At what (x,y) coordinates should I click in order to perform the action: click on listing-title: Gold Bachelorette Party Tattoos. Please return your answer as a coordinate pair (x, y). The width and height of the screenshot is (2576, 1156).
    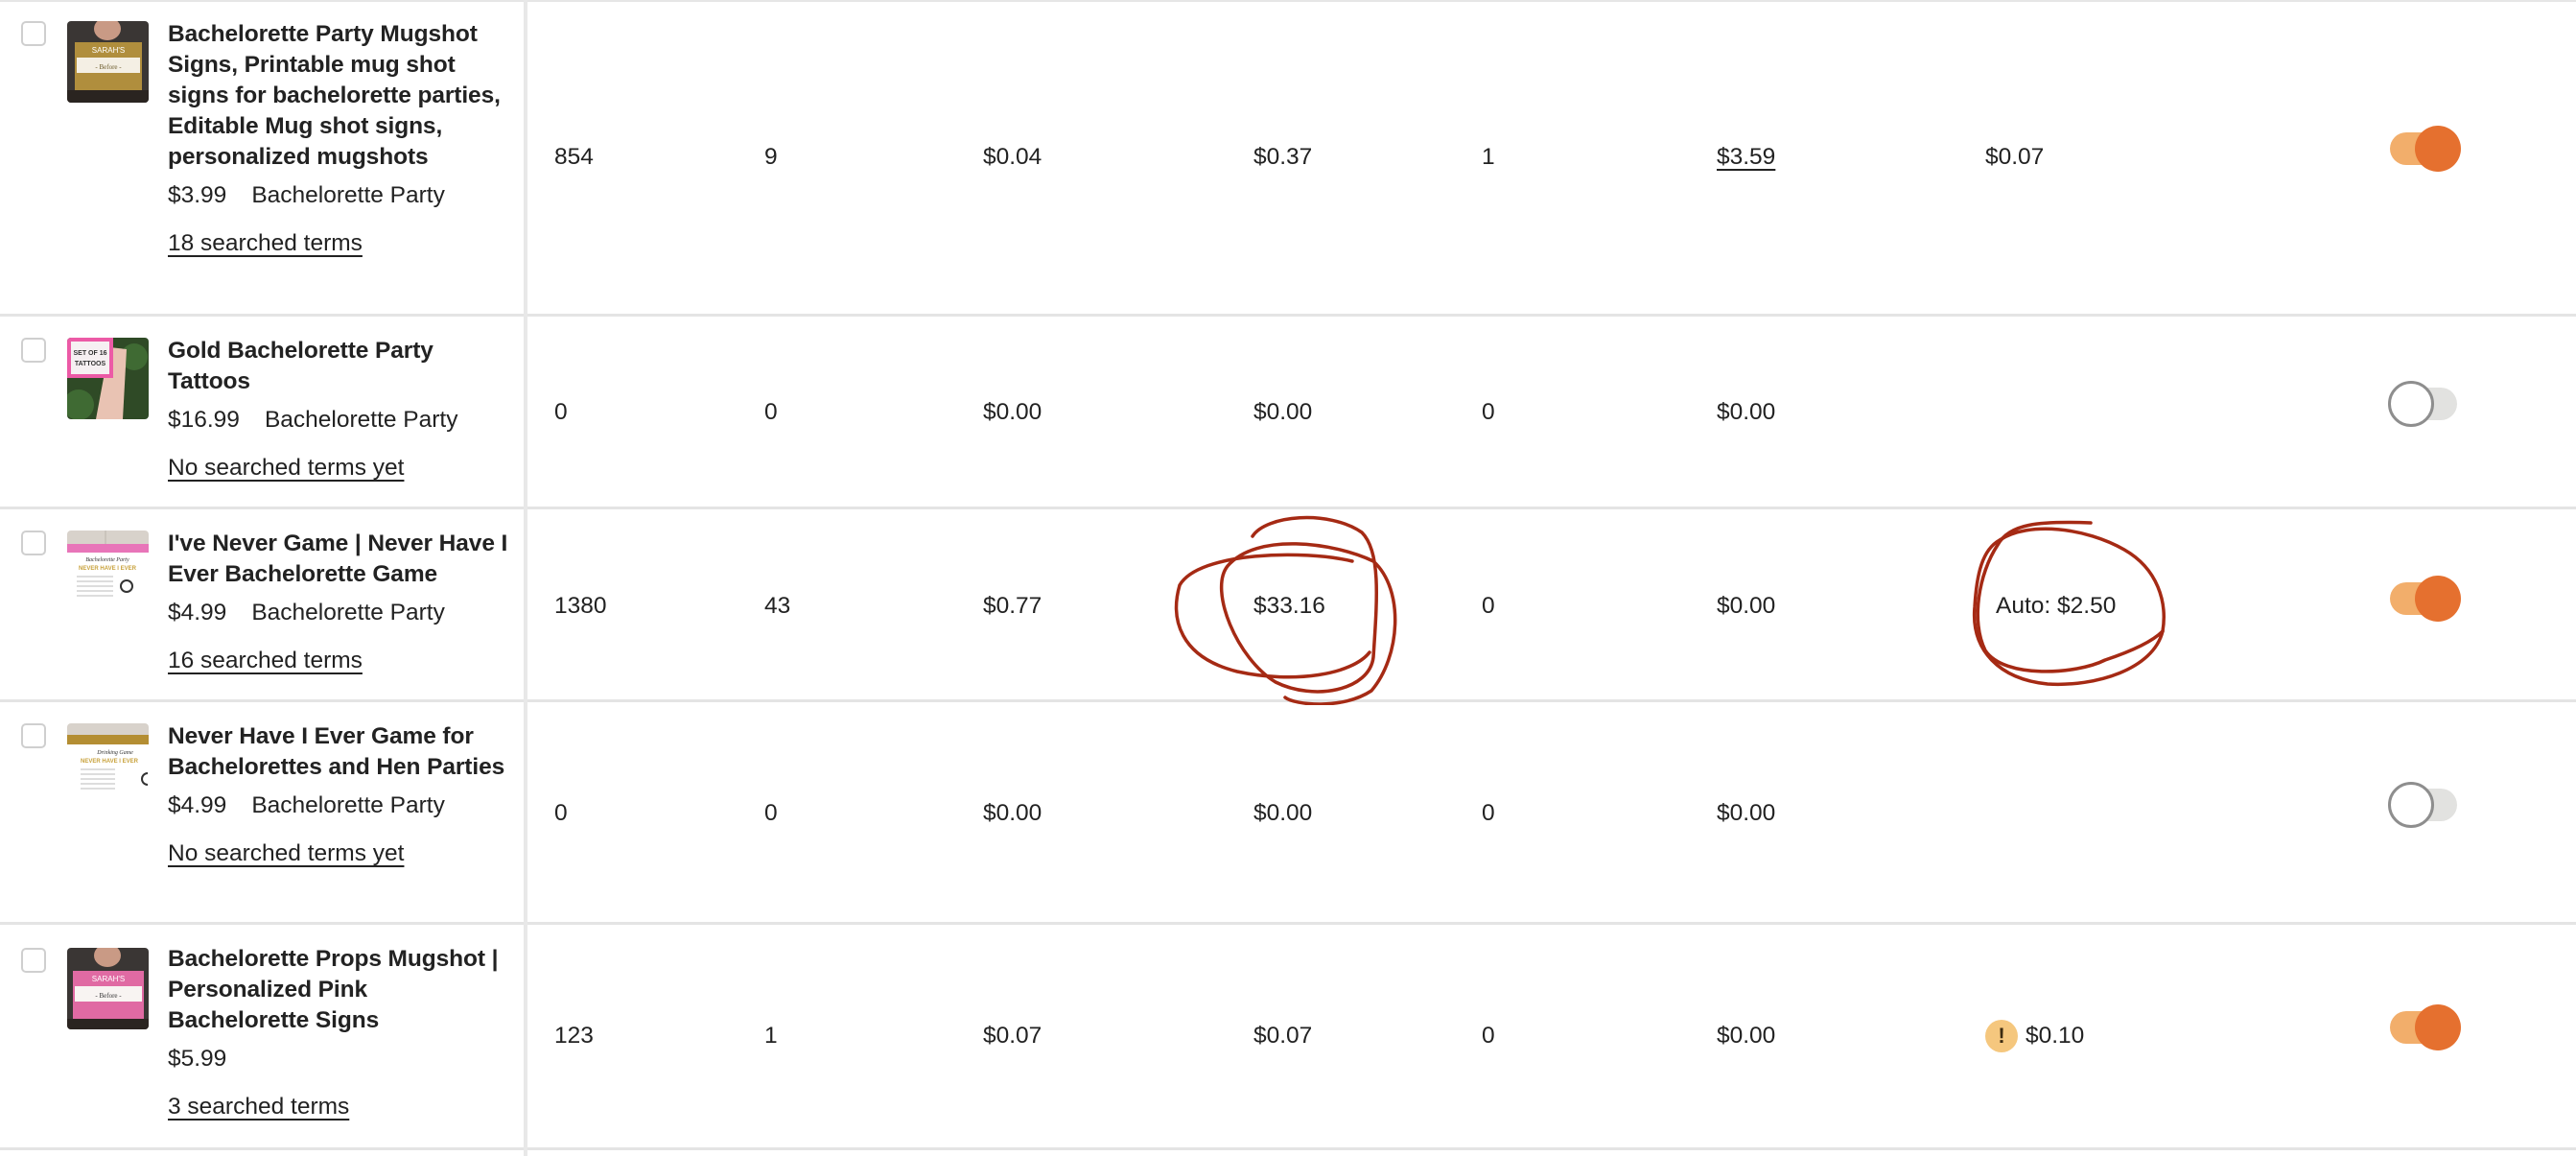
    Looking at the image, I should click on (338, 366).